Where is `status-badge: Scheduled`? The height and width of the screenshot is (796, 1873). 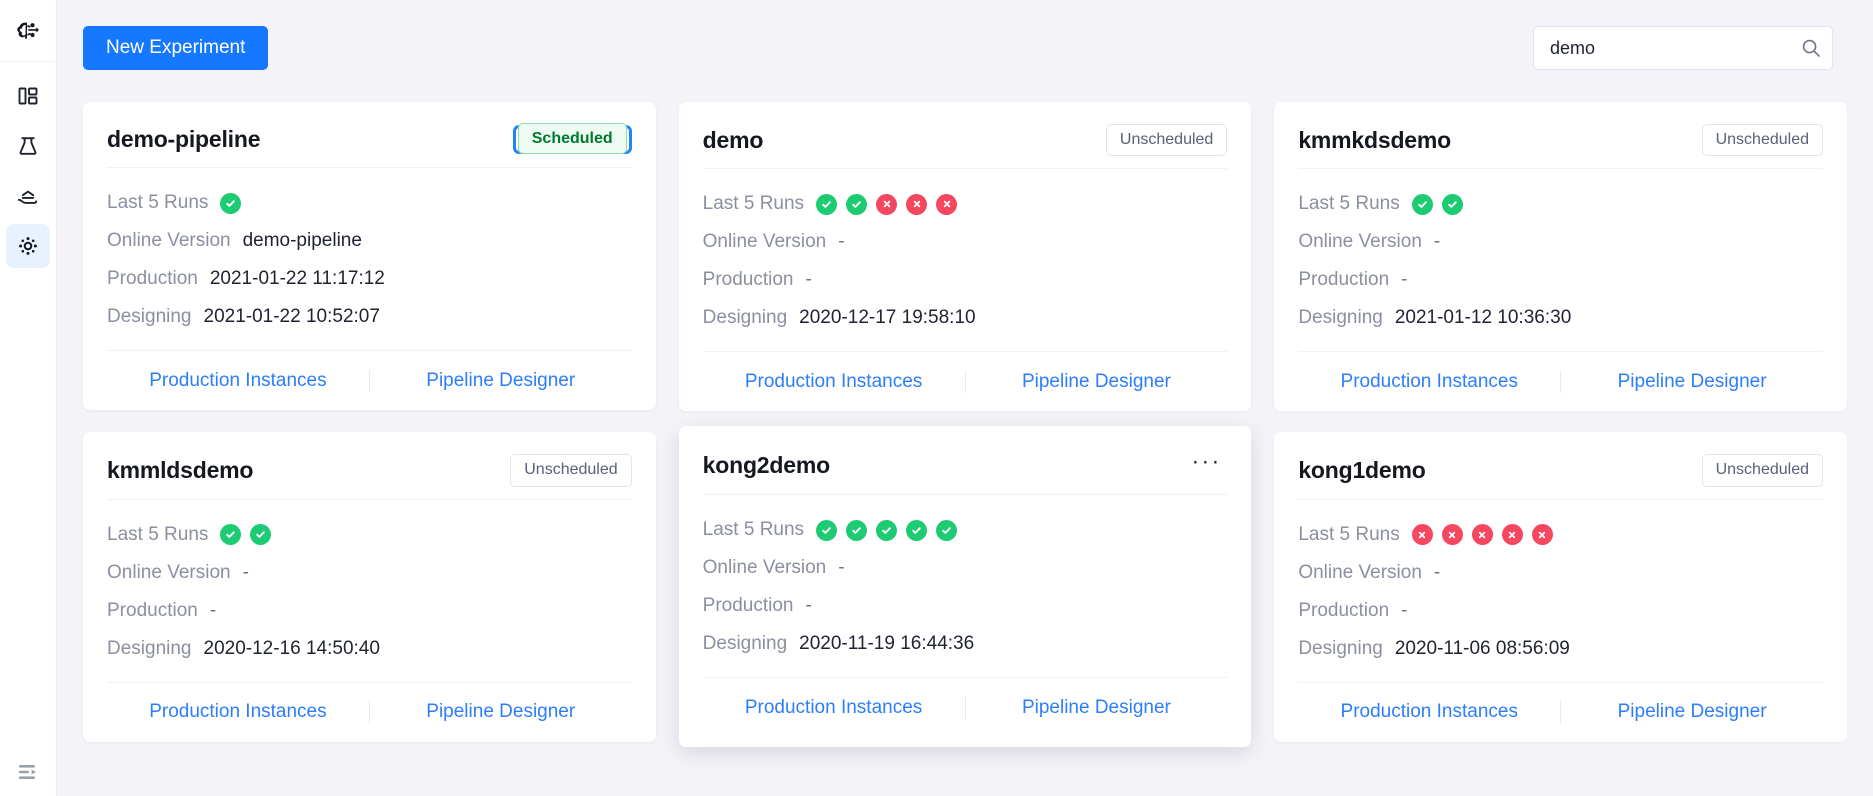 status-badge: Scheduled is located at coordinates (572, 139).